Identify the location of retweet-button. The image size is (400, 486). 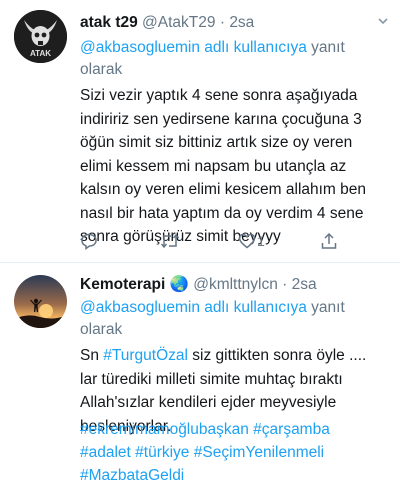
(170, 241).